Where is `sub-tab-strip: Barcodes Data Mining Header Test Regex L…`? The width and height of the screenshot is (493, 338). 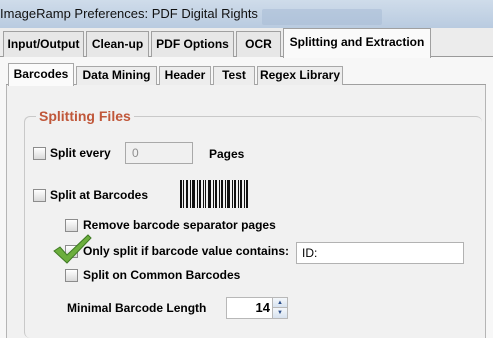 sub-tab-strip: Barcodes Data Mining Header Test Regex L… is located at coordinates (246, 74).